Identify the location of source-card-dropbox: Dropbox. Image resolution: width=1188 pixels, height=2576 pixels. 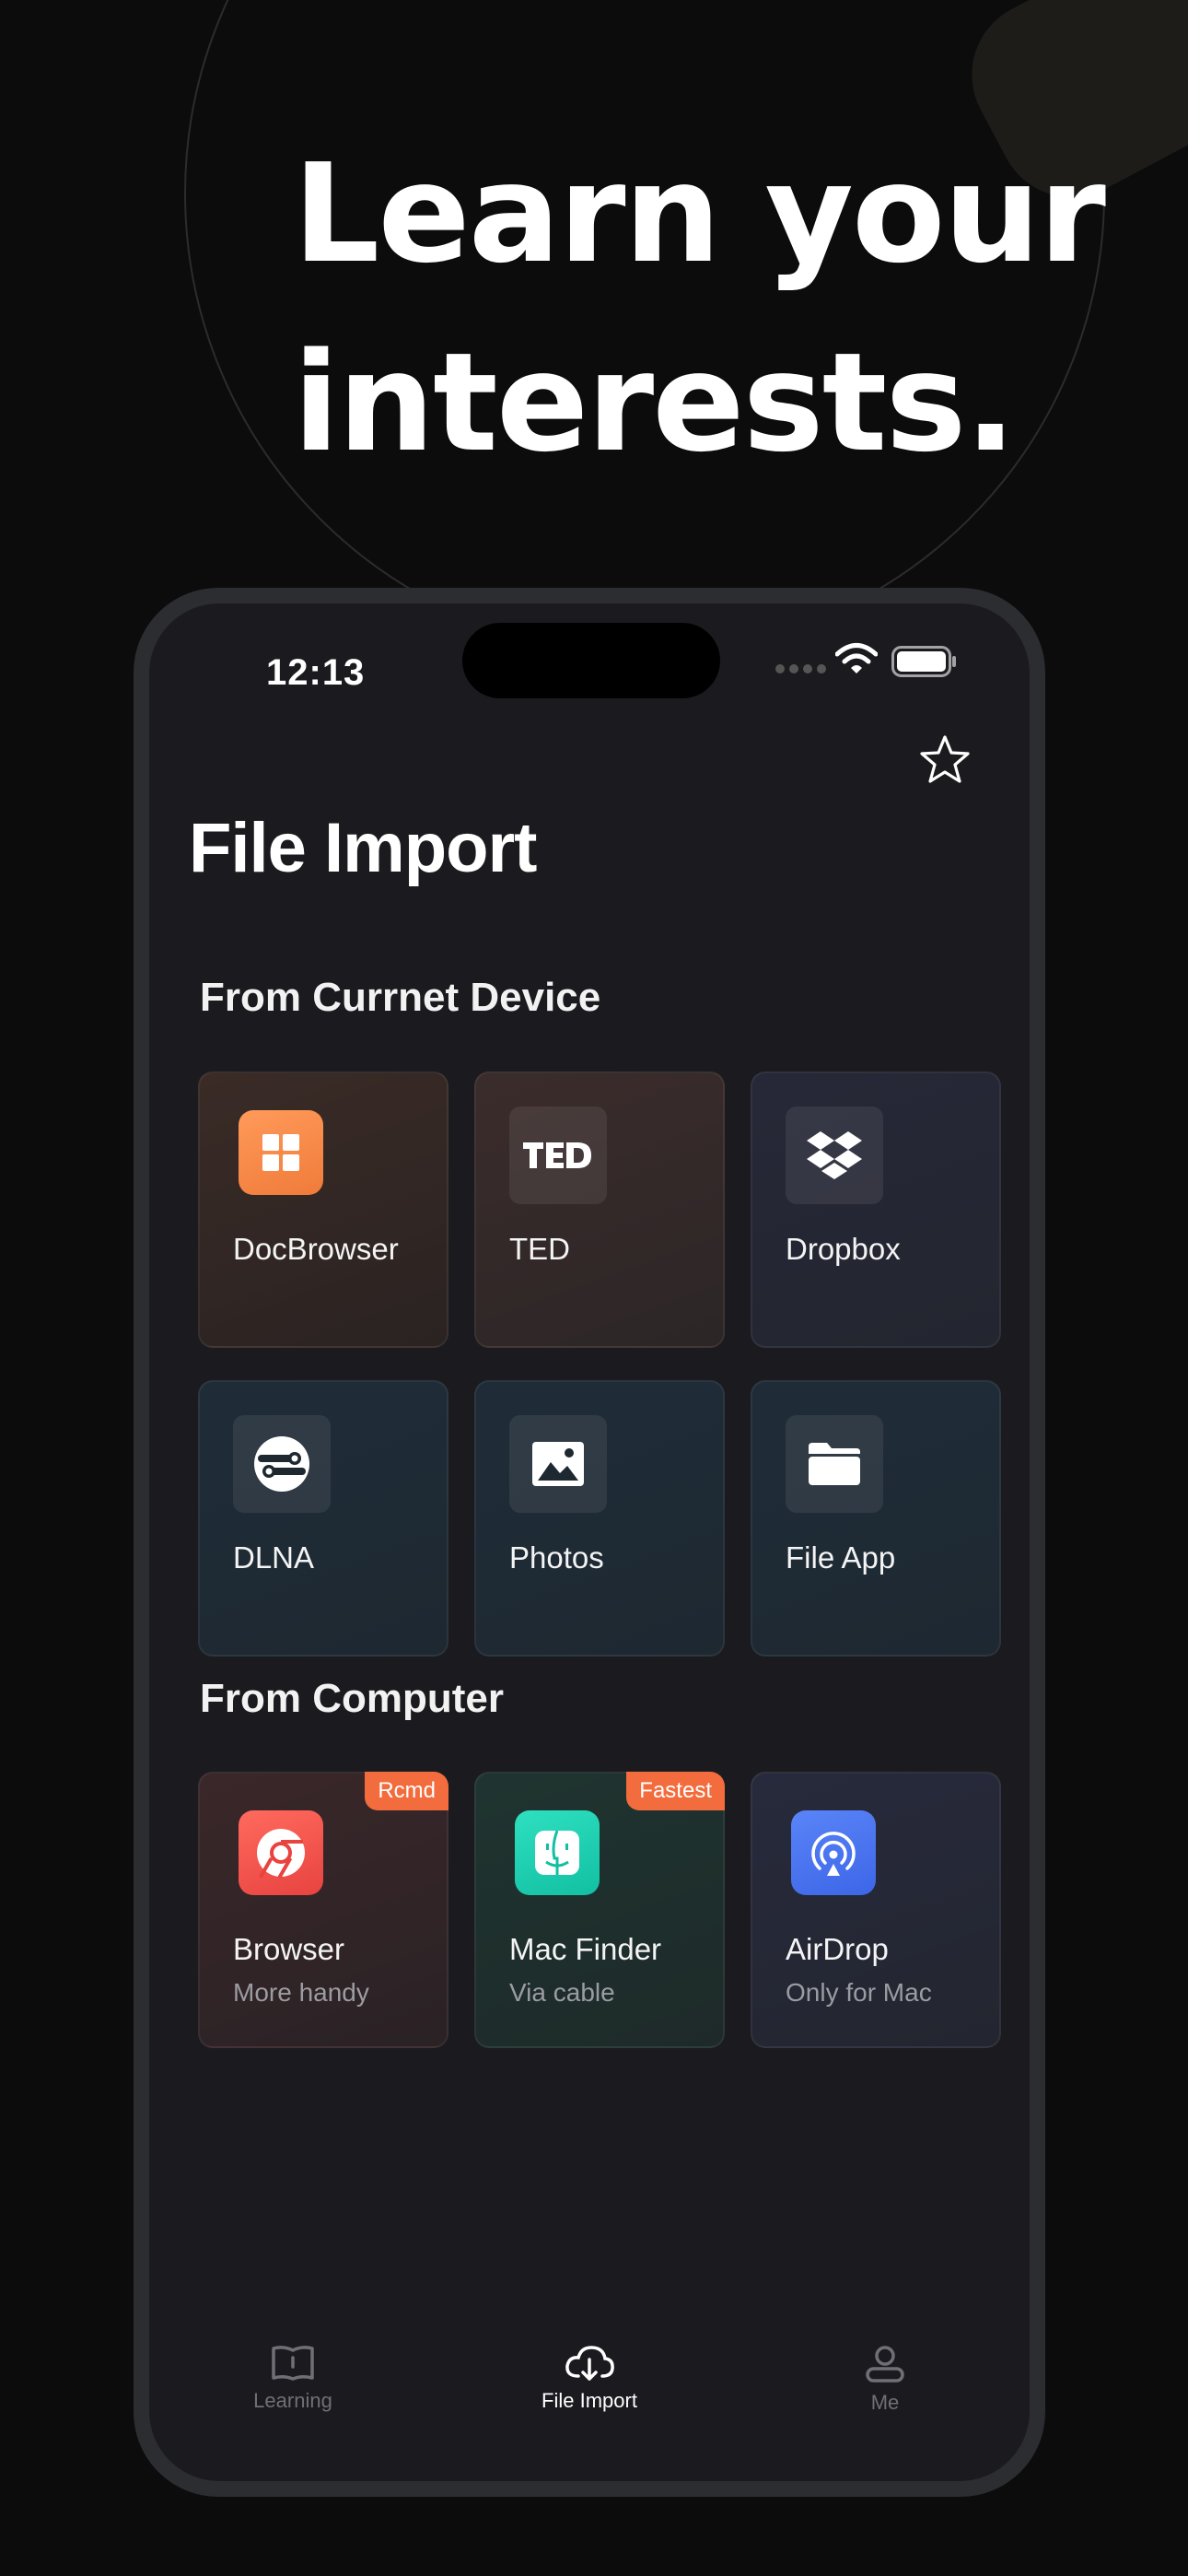
(876, 1209).